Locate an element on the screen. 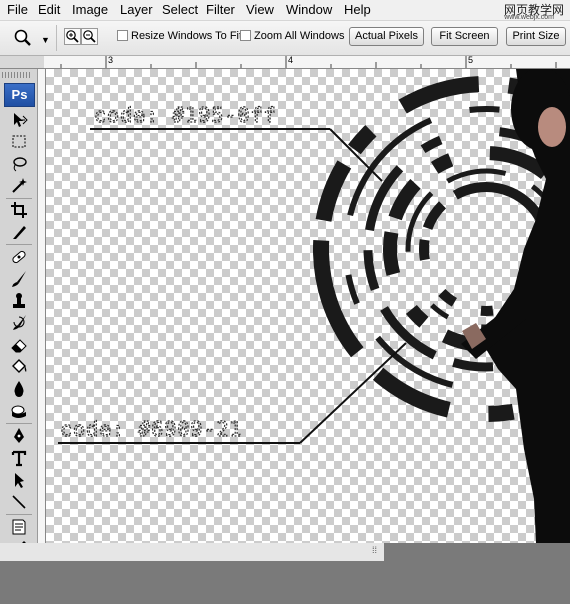 The height and width of the screenshot is (604, 570). zoom-in-icon is located at coordinates (72, 36).